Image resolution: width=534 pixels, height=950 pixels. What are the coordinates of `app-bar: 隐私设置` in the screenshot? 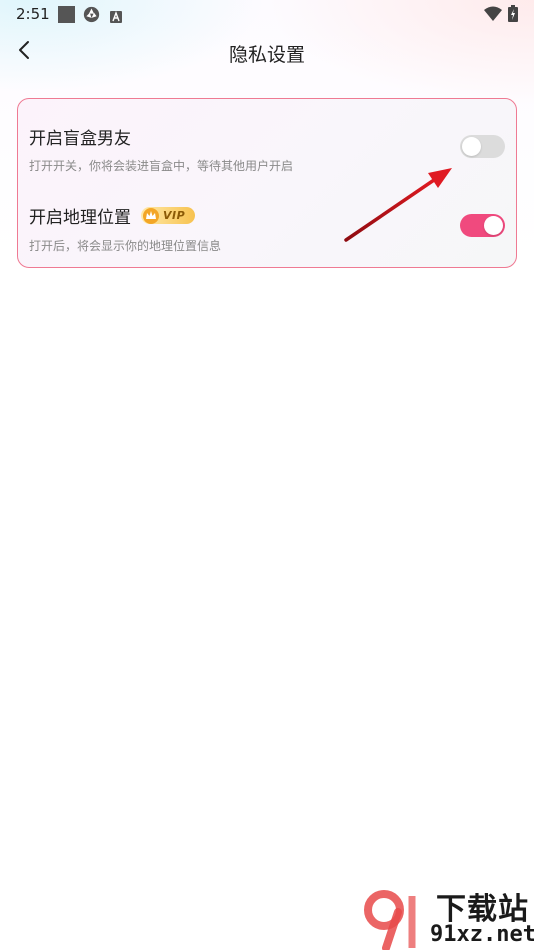 It's located at (267, 54).